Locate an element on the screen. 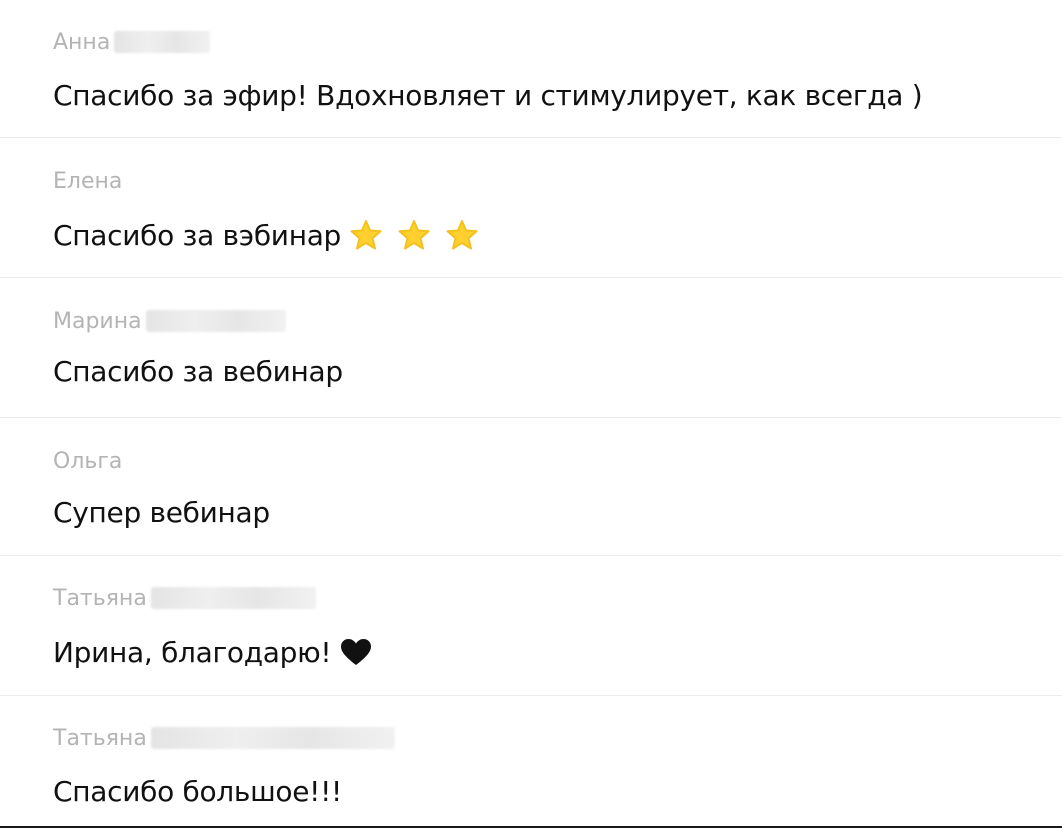  comment-text: Спасибо за вэбинар is located at coordinates (266, 235).